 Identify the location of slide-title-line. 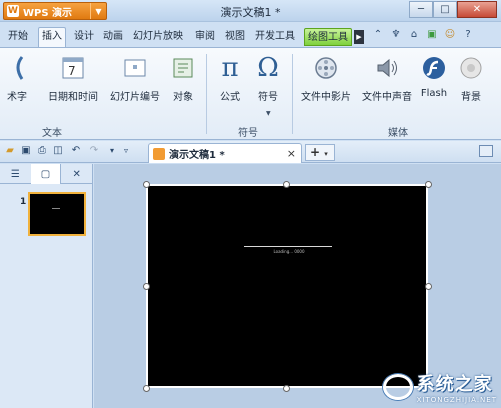
(288, 246).